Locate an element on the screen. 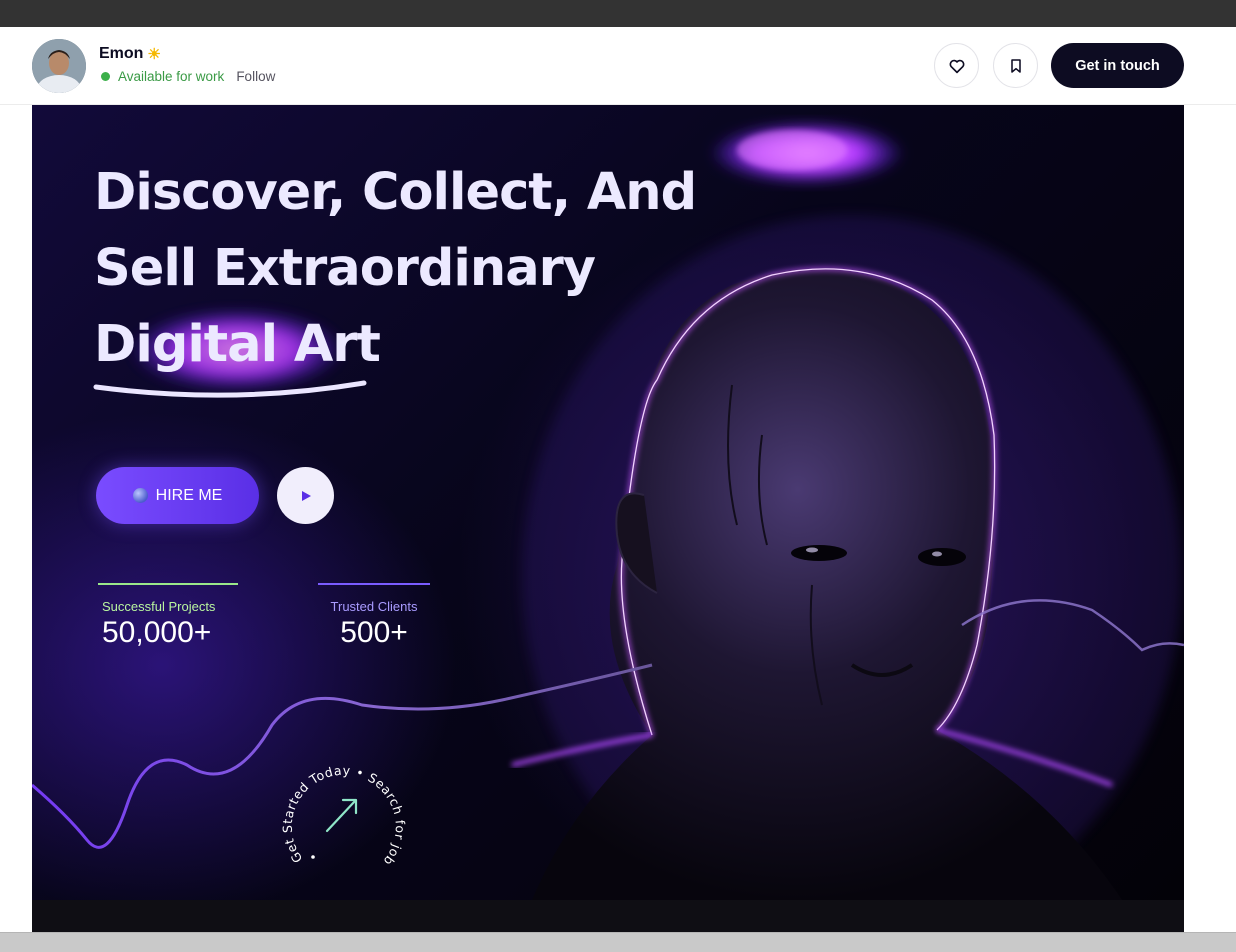 The height and width of the screenshot is (952, 1236). save-button is located at coordinates (1015, 65).